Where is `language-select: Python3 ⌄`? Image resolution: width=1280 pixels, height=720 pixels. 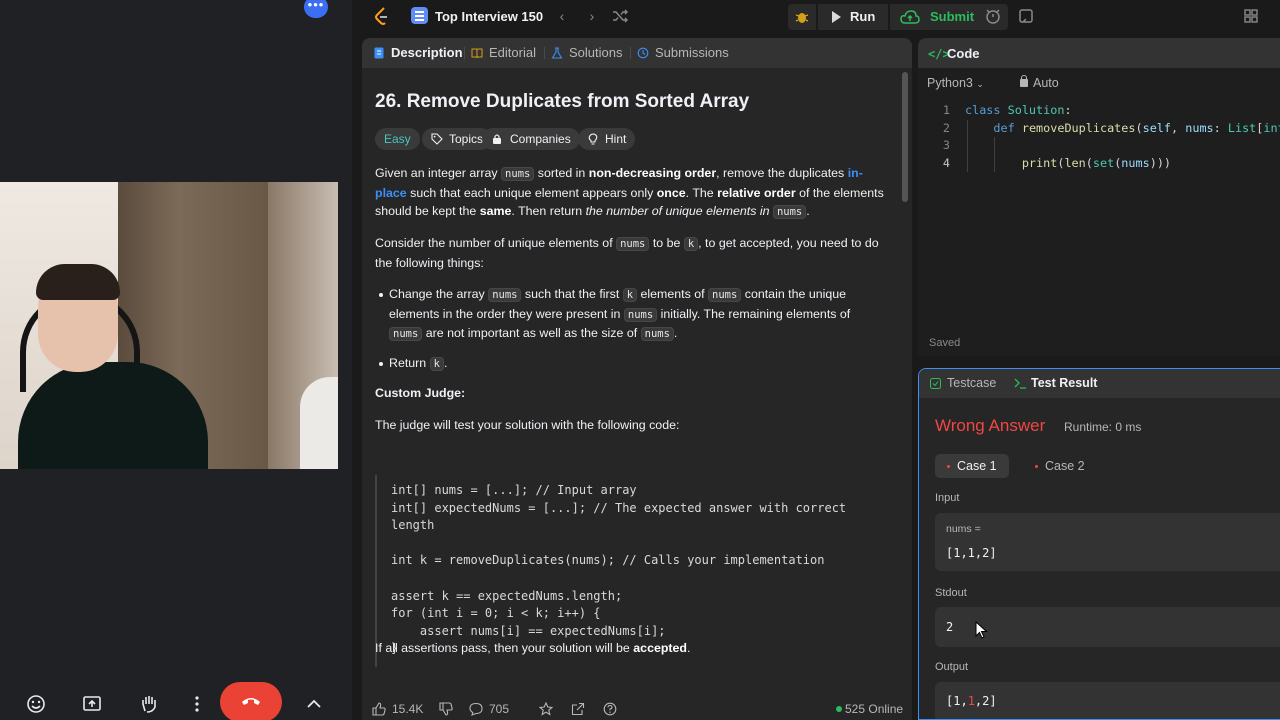 language-select: Python3 ⌄ is located at coordinates (955, 83).